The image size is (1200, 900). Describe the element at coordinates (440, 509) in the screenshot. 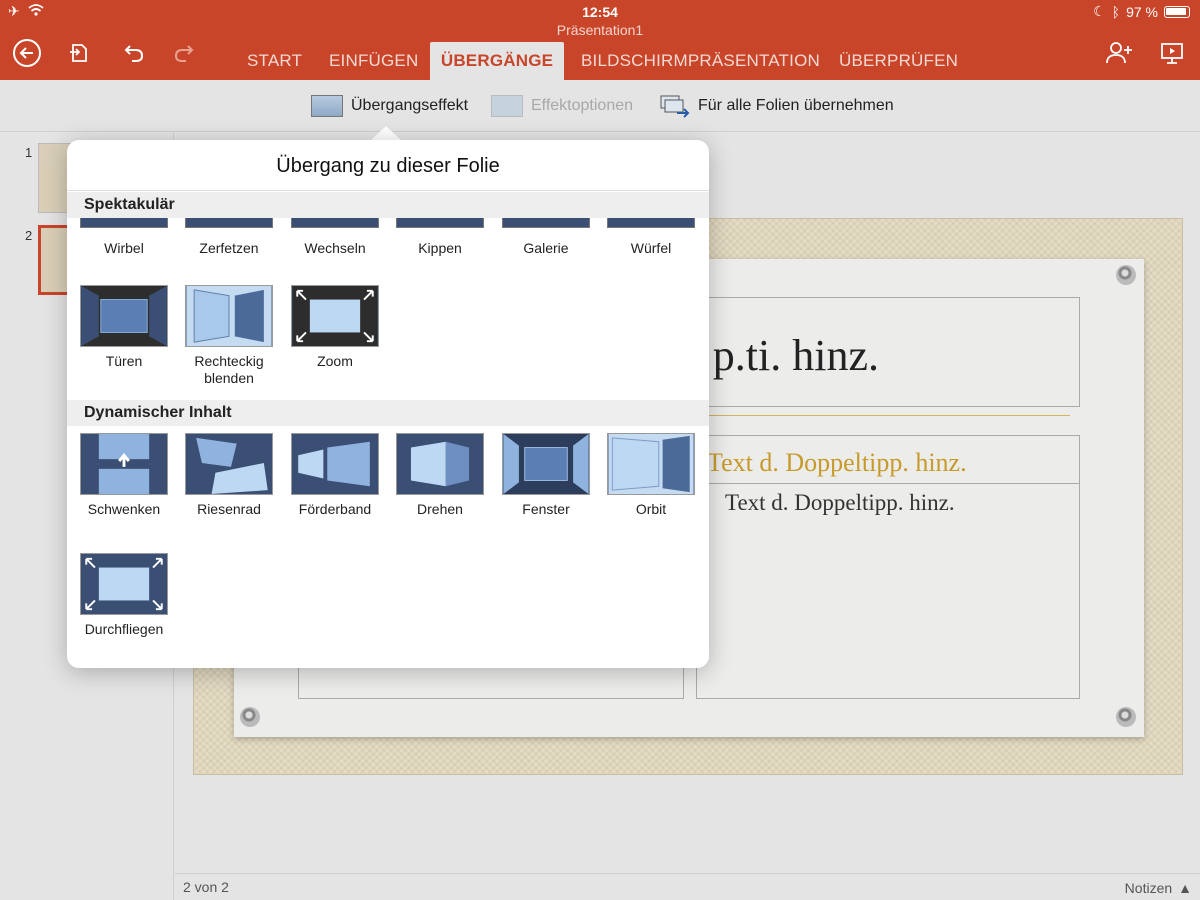

I see `effect-label: Drehen` at that location.